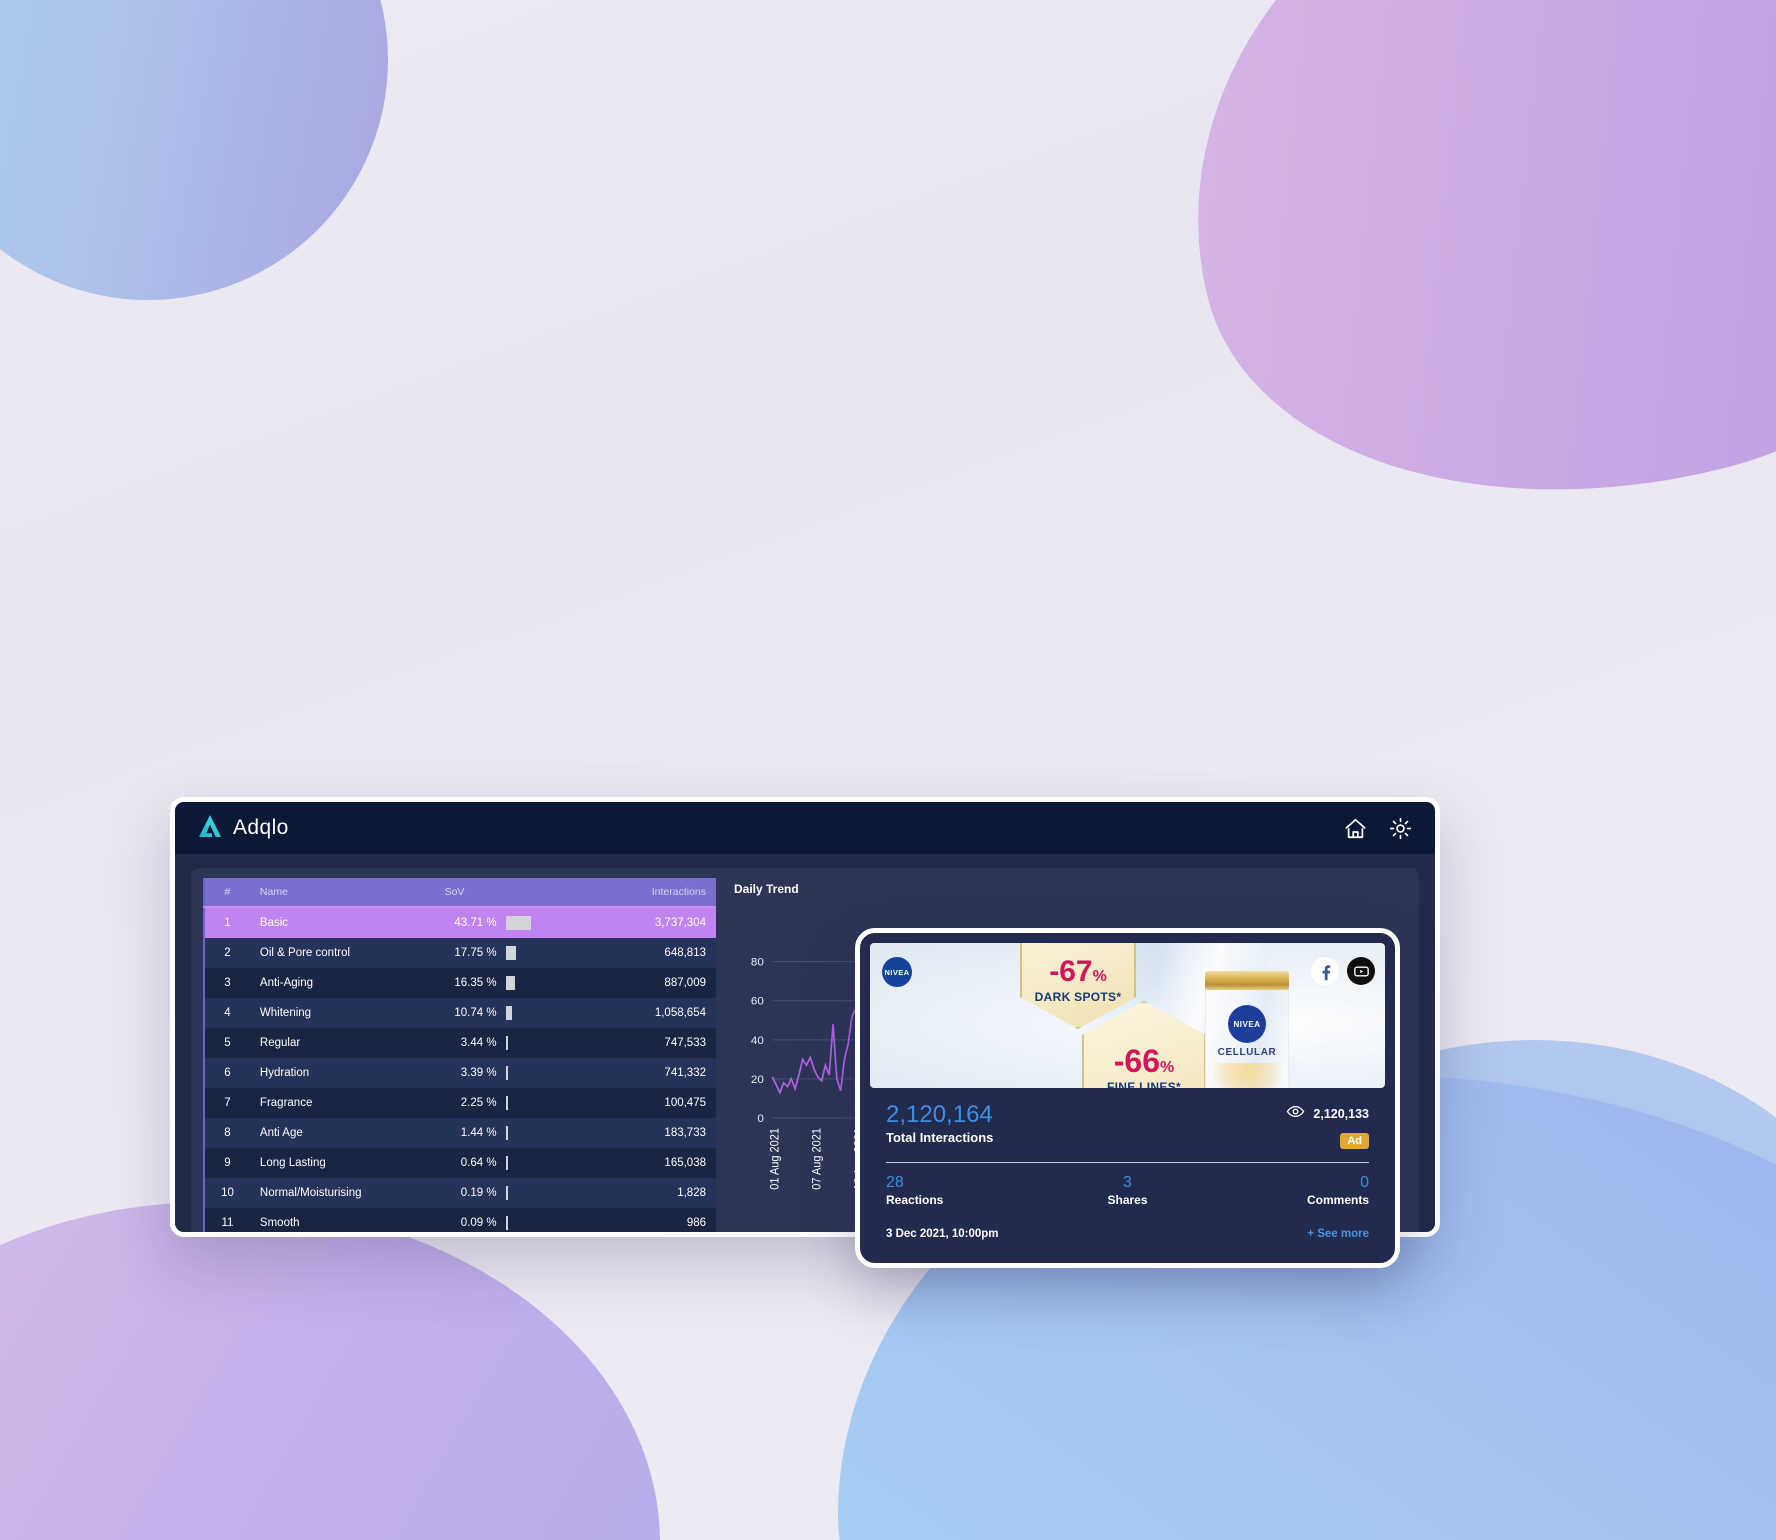  I want to click on table-row: 1 Basic 43.71 % 3,737,304, so click(460, 922).